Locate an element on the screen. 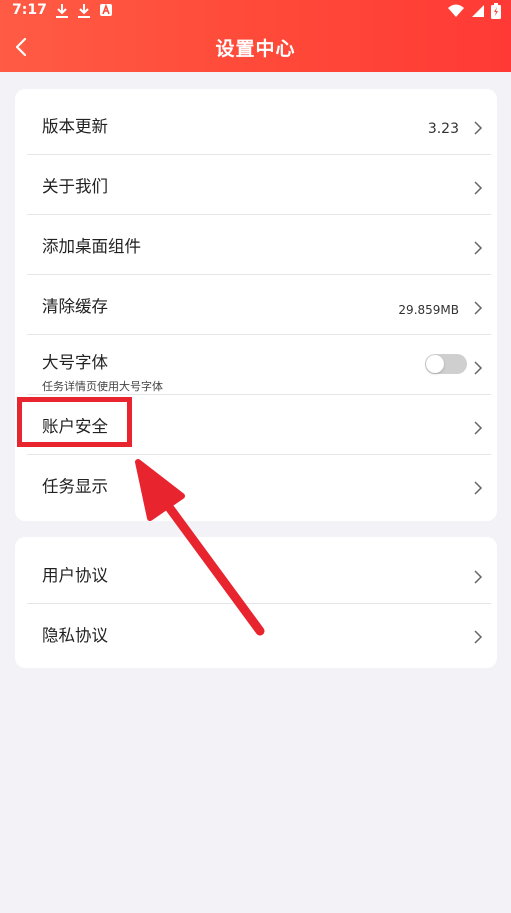 The height and width of the screenshot is (913, 511). settings-item-version-update: 版本更新 3.23 is located at coordinates (256, 124).